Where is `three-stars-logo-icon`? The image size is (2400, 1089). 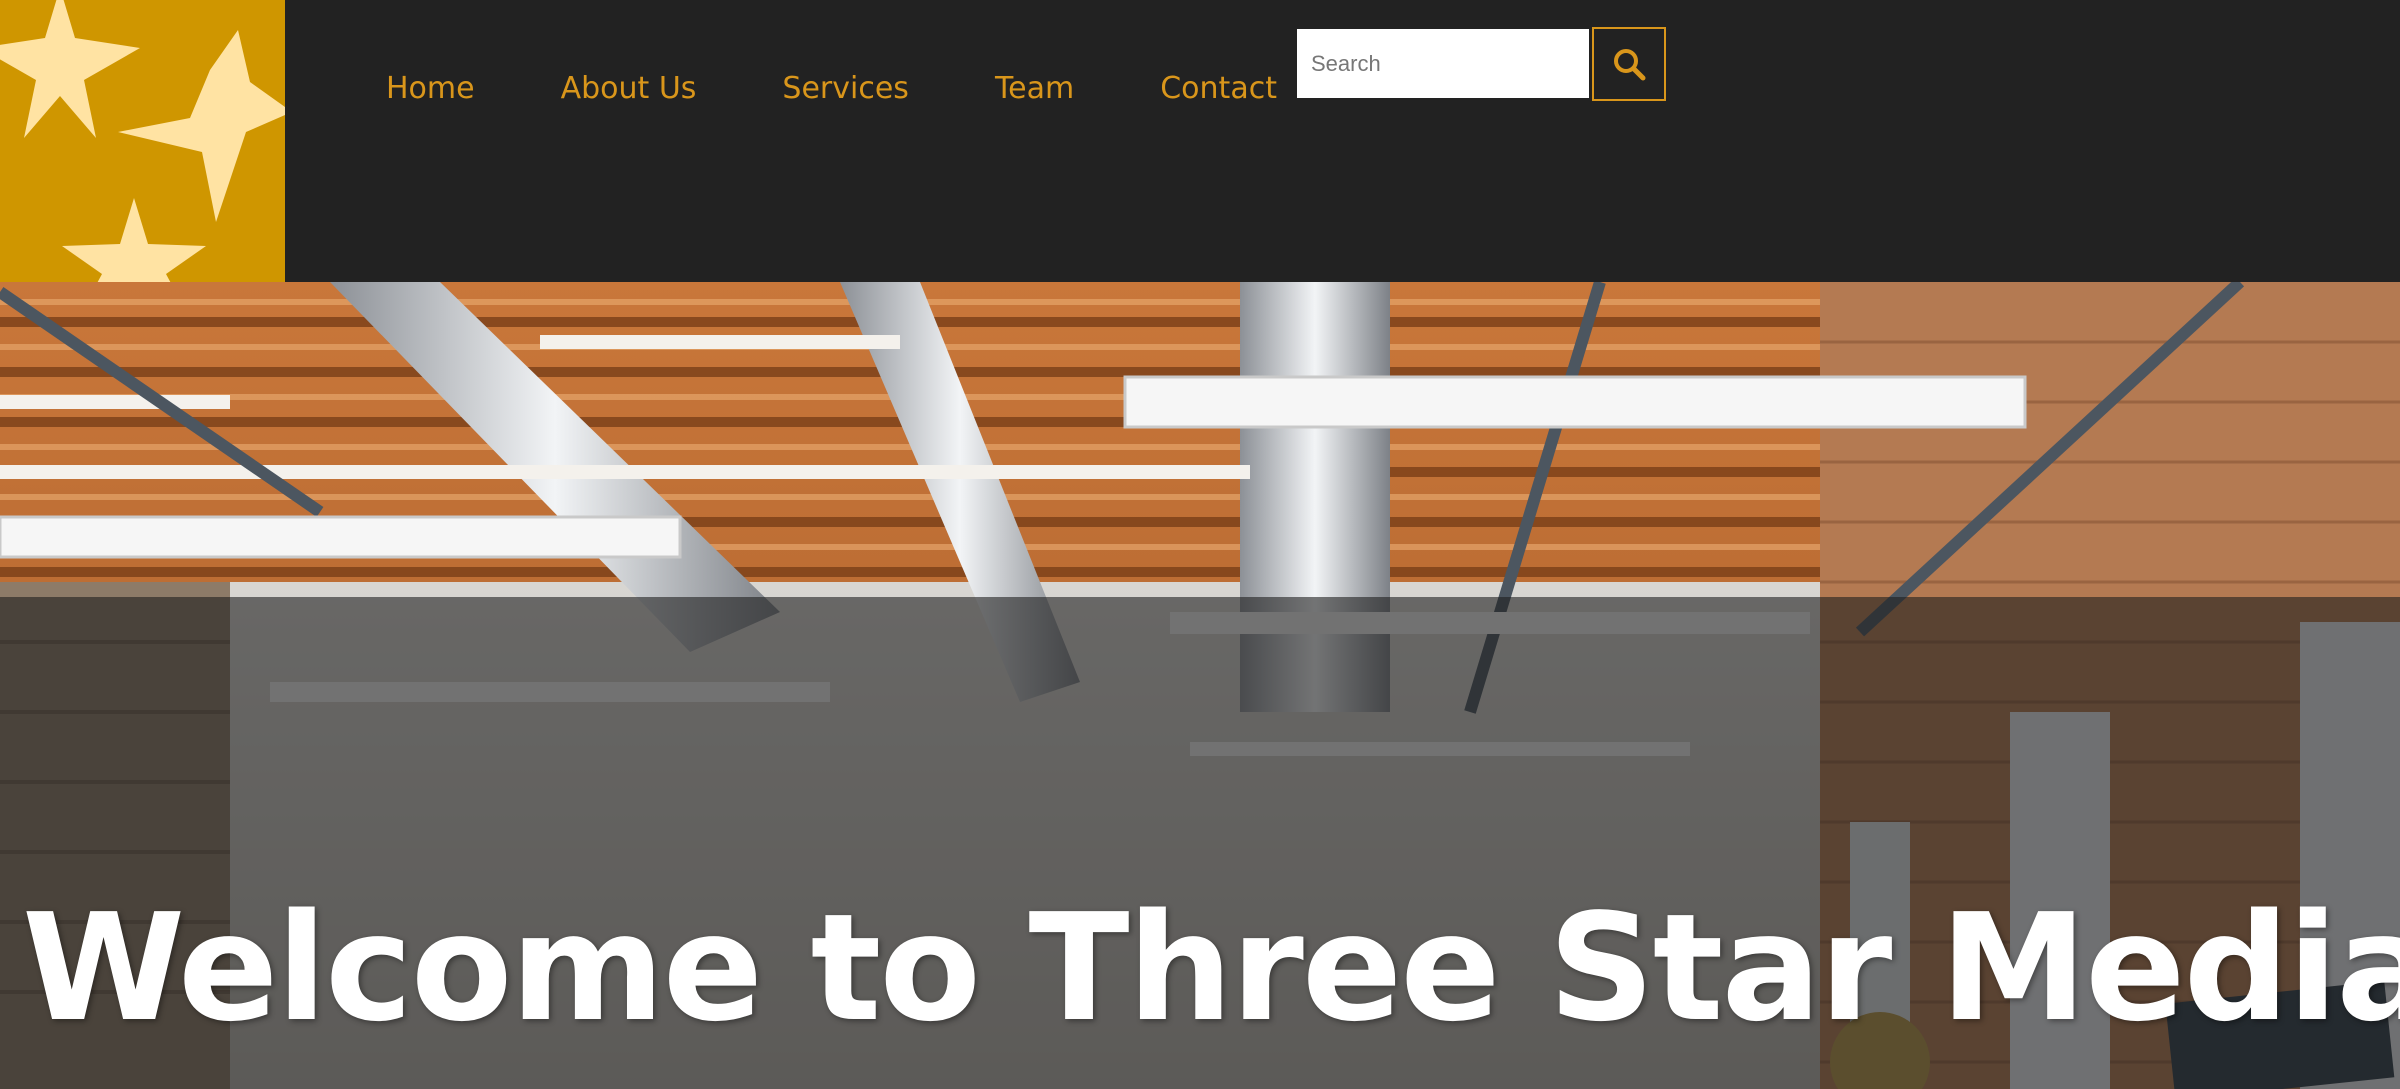
three-stars-logo-icon is located at coordinates (142, 141).